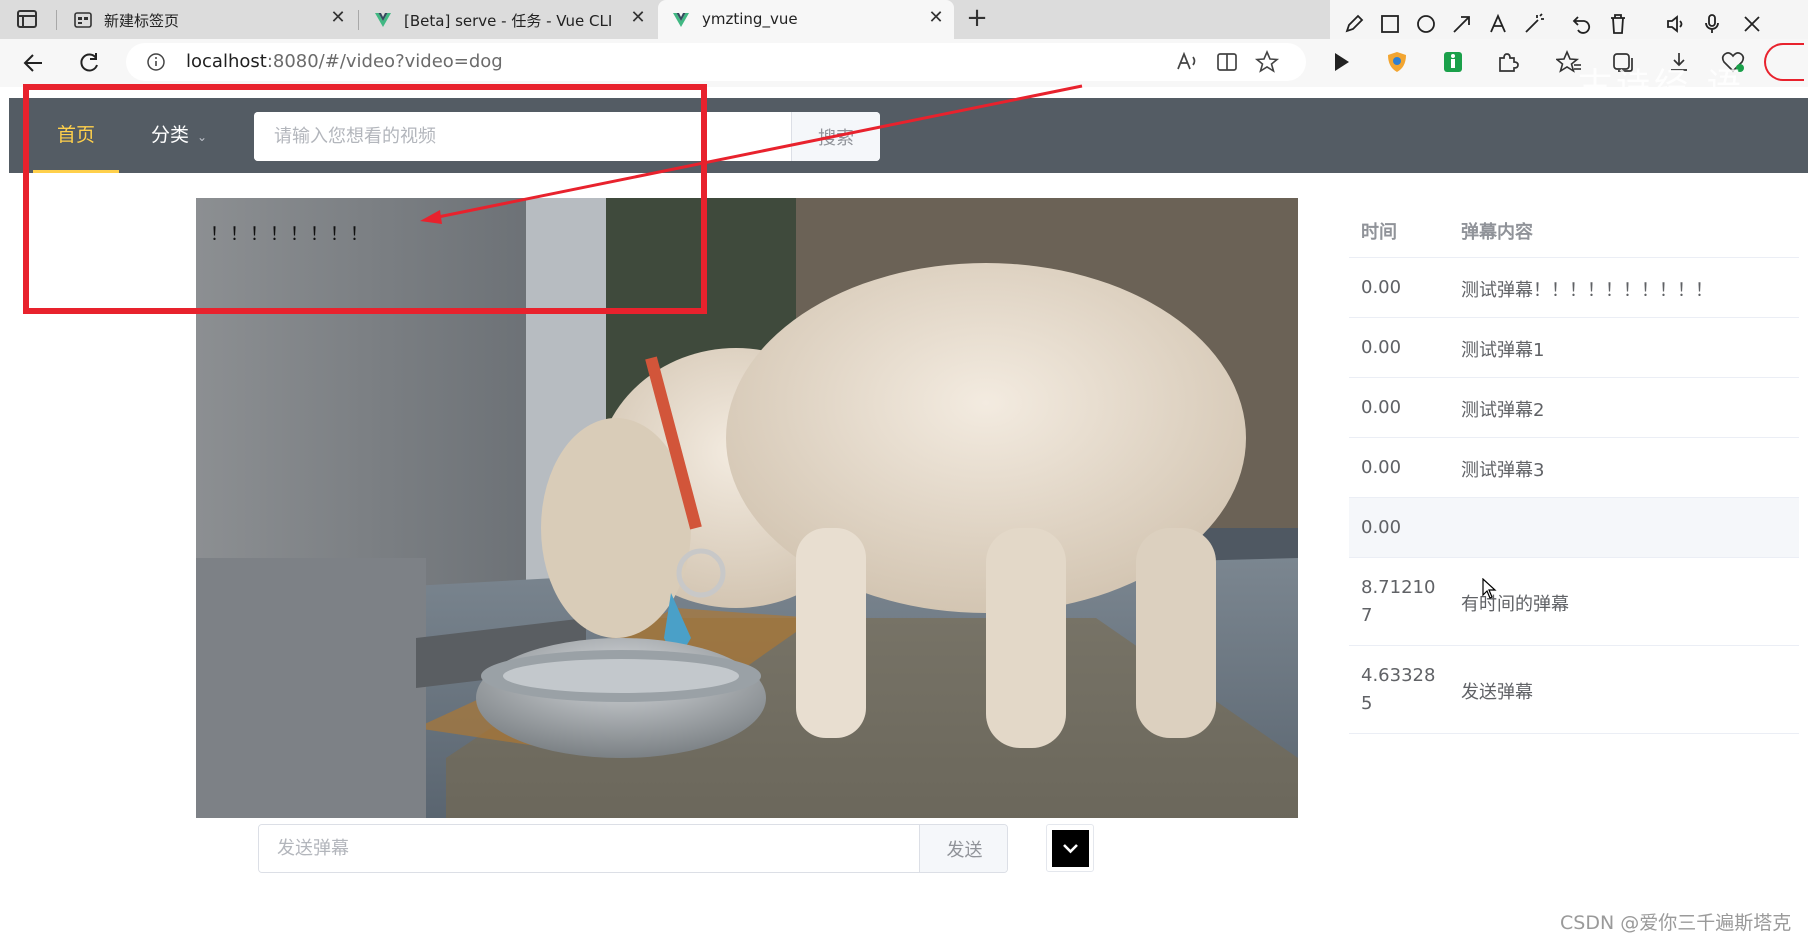  What do you see at coordinates (835, 136) in the screenshot?
I see `search-button: 搜索` at bounding box center [835, 136].